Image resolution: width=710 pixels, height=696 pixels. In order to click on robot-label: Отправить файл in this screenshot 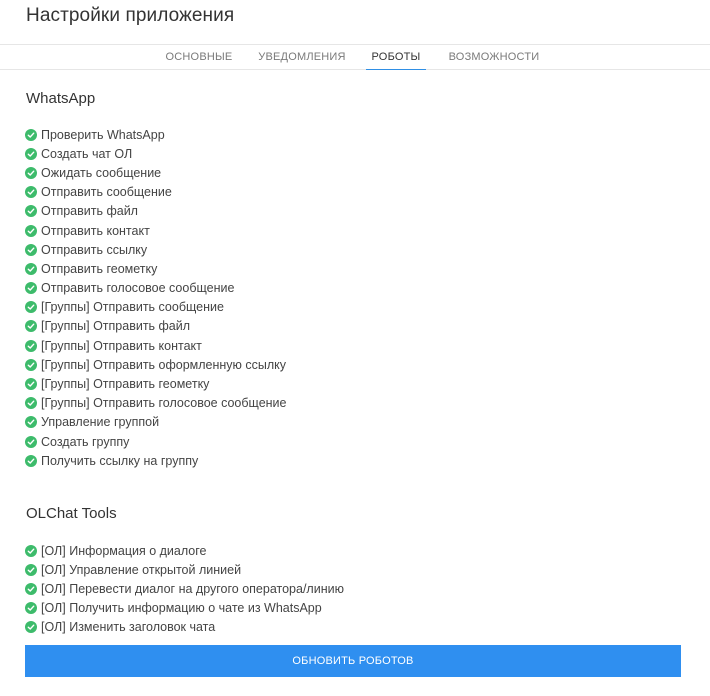, I will do `click(89, 211)`.